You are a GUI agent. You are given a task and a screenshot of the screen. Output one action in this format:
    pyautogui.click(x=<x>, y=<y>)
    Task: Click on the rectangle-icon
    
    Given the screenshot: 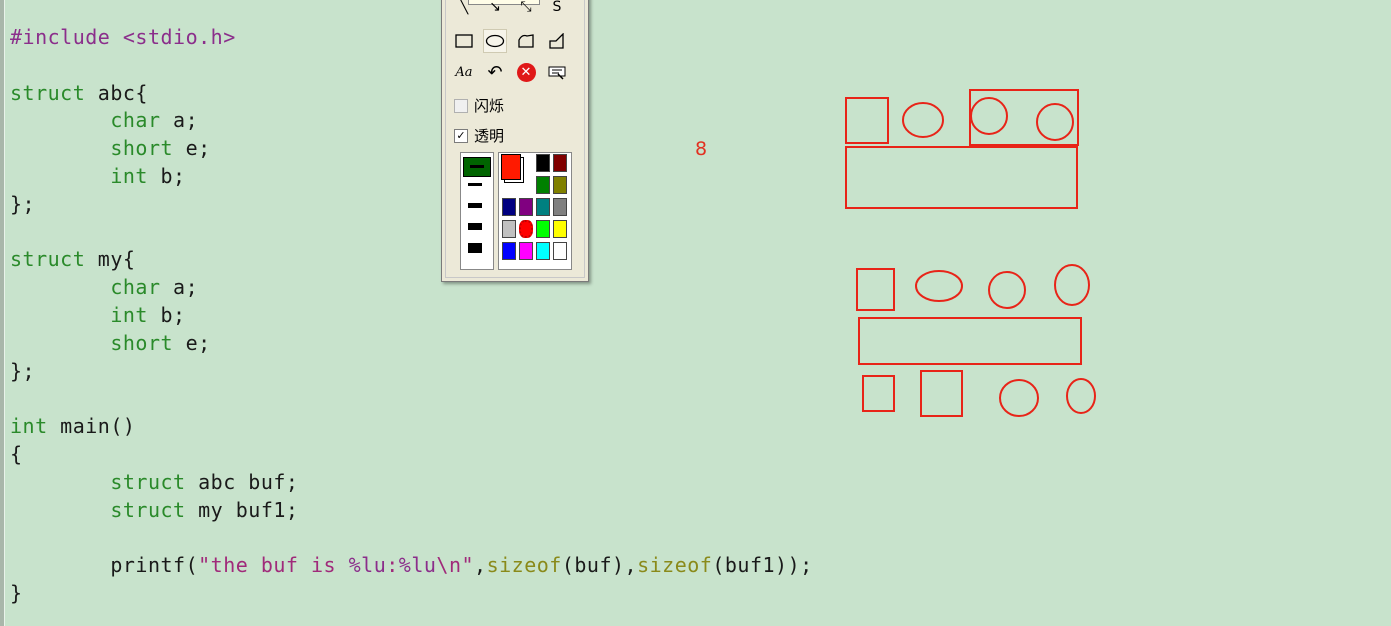 What is the action you would take?
    pyautogui.click(x=464, y=41)
    